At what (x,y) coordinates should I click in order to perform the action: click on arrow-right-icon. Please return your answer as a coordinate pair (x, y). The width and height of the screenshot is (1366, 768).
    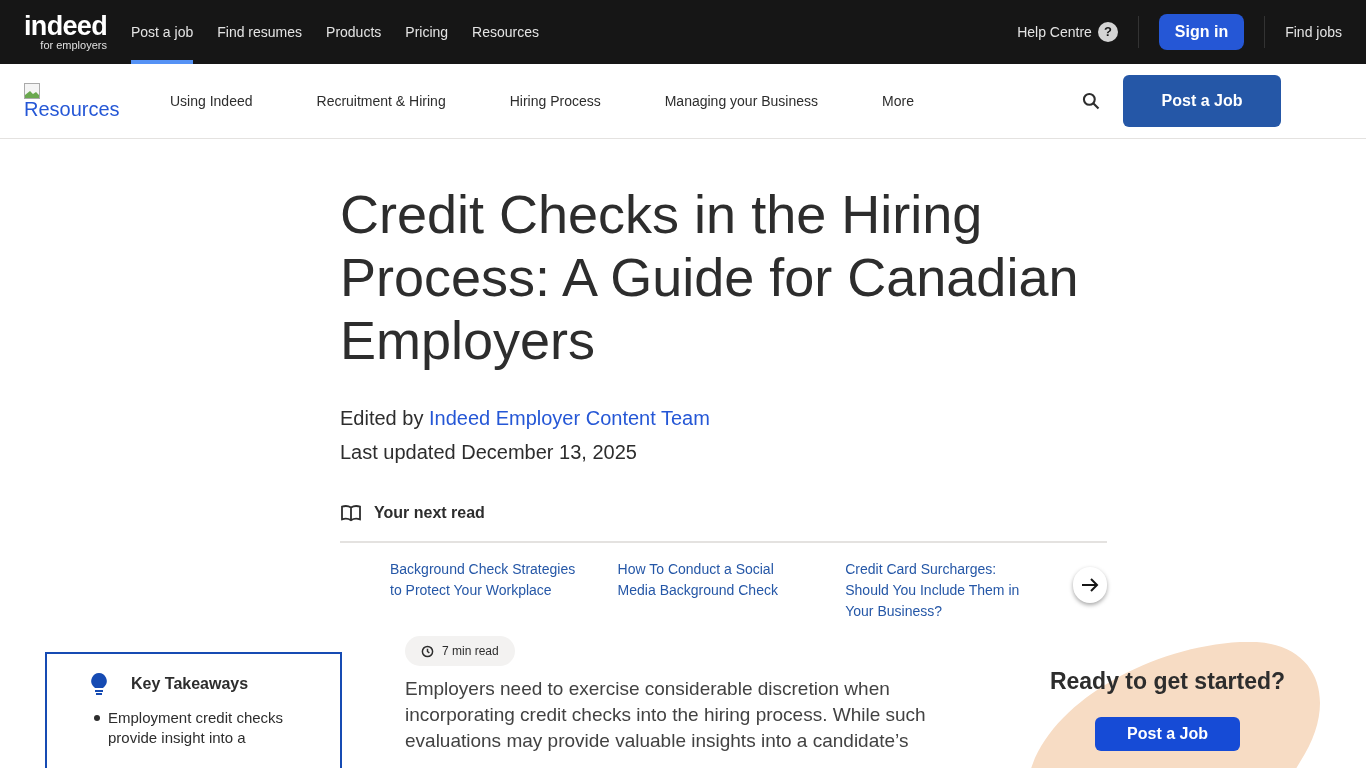
    Looking at the image, I should click on (1089, 585).